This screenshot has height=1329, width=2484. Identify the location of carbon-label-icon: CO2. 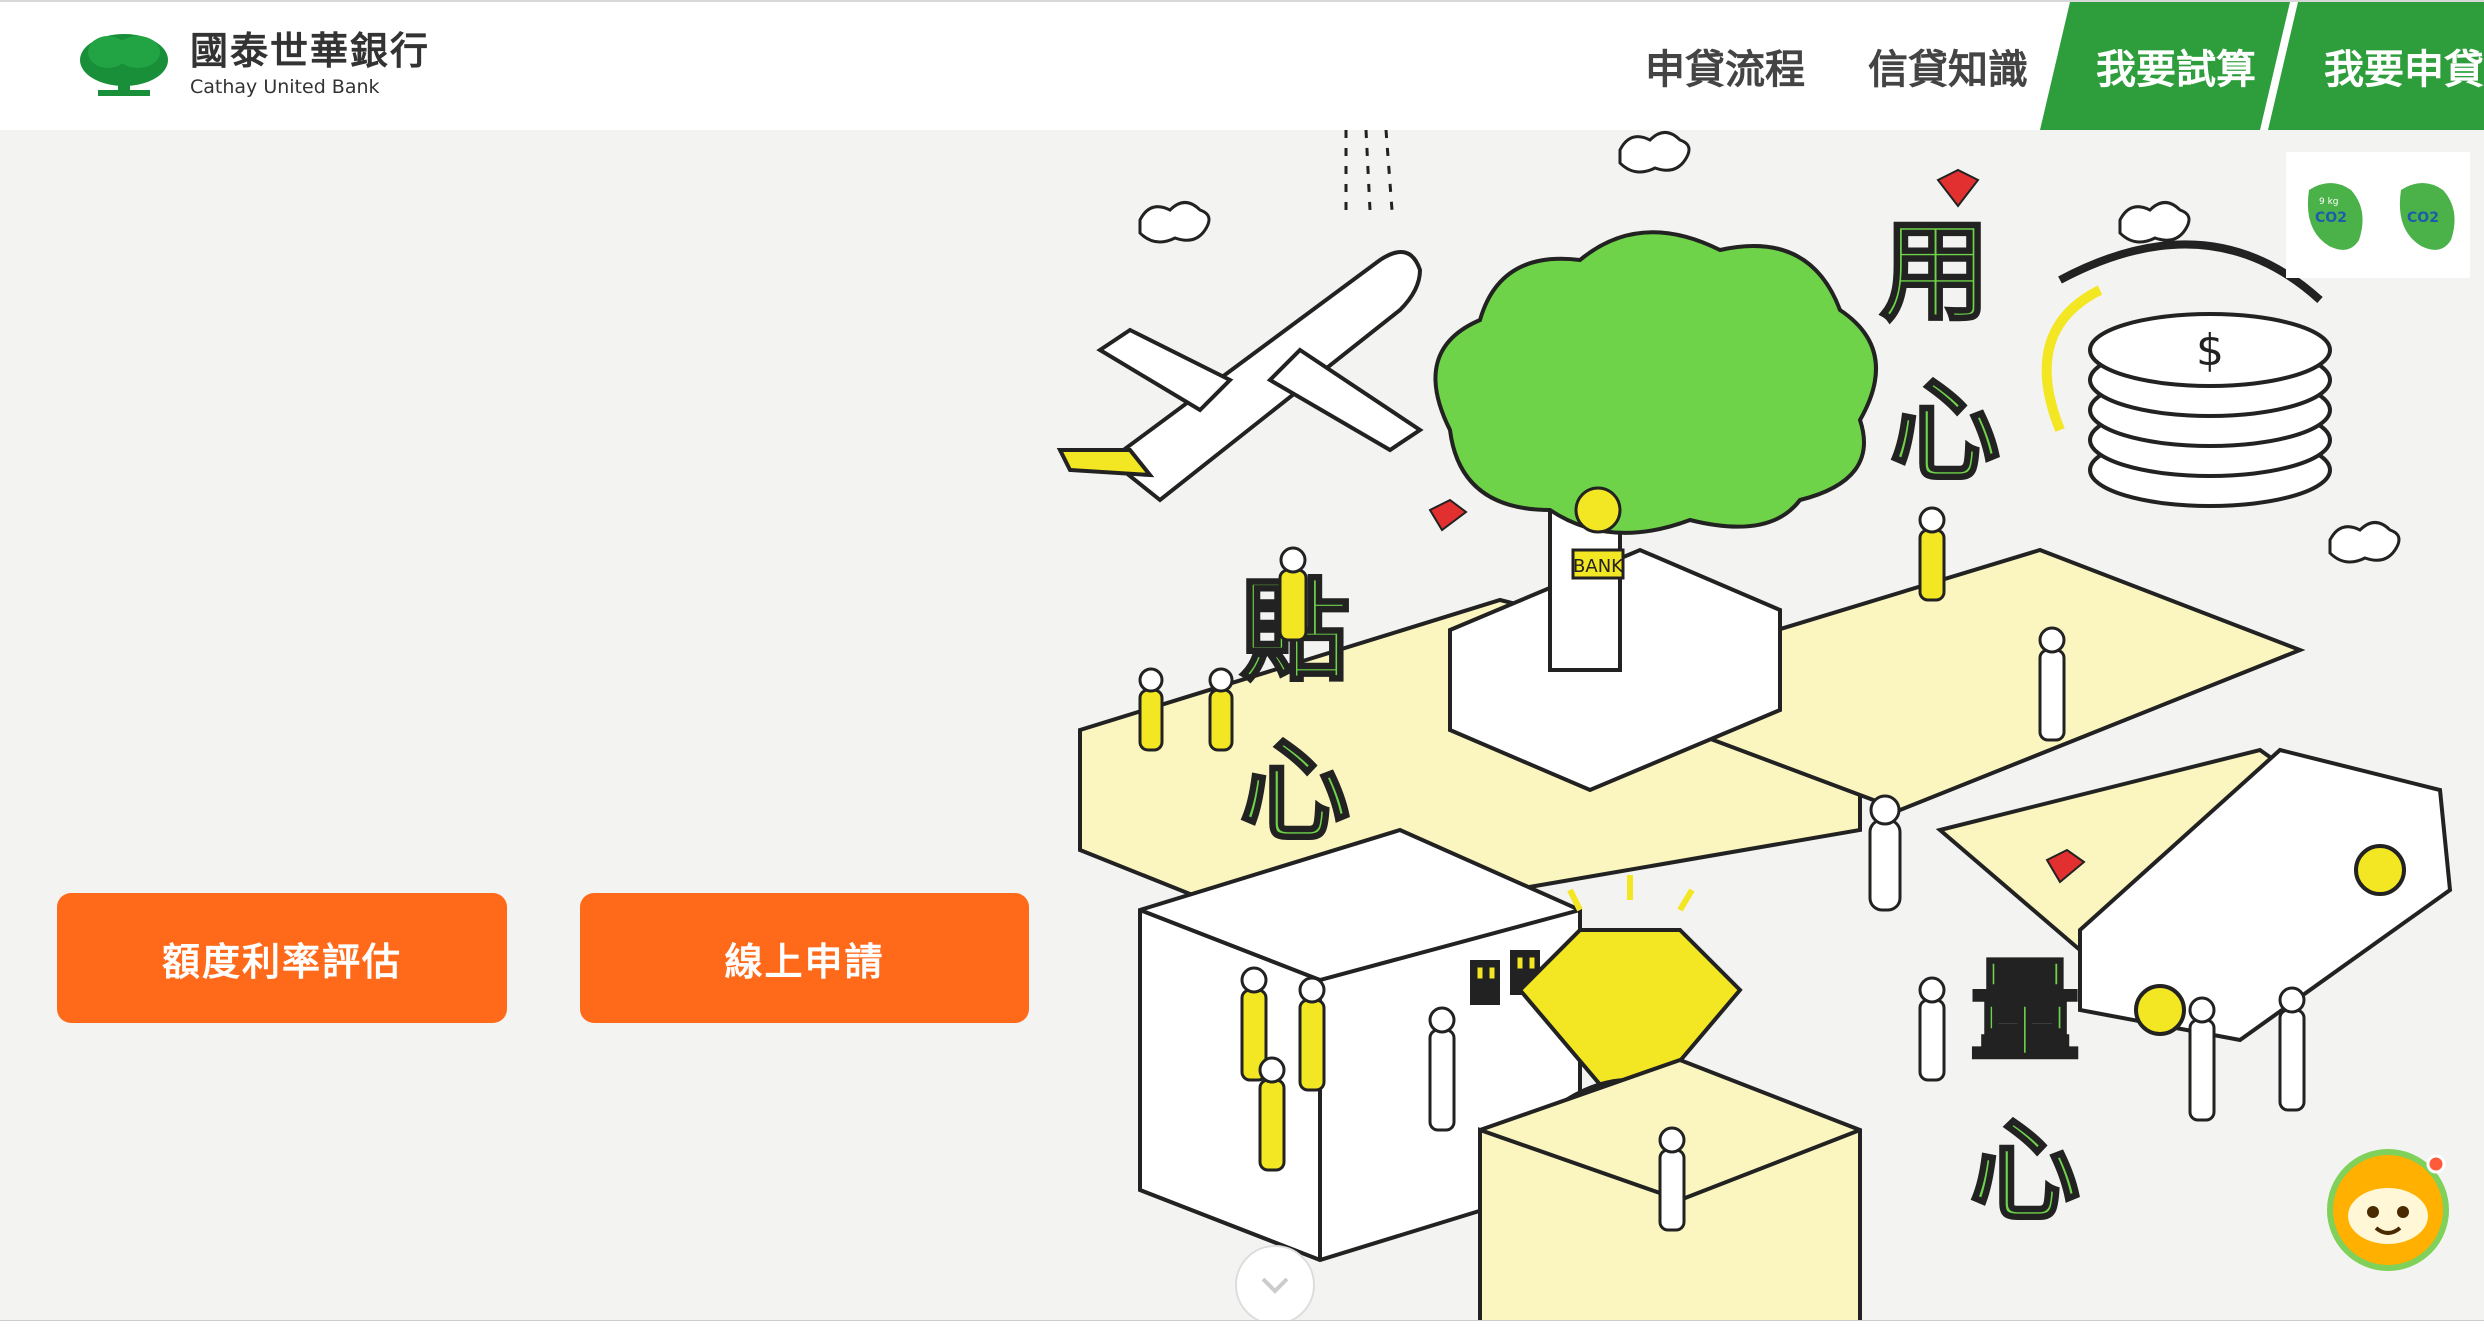
(2427, 216).